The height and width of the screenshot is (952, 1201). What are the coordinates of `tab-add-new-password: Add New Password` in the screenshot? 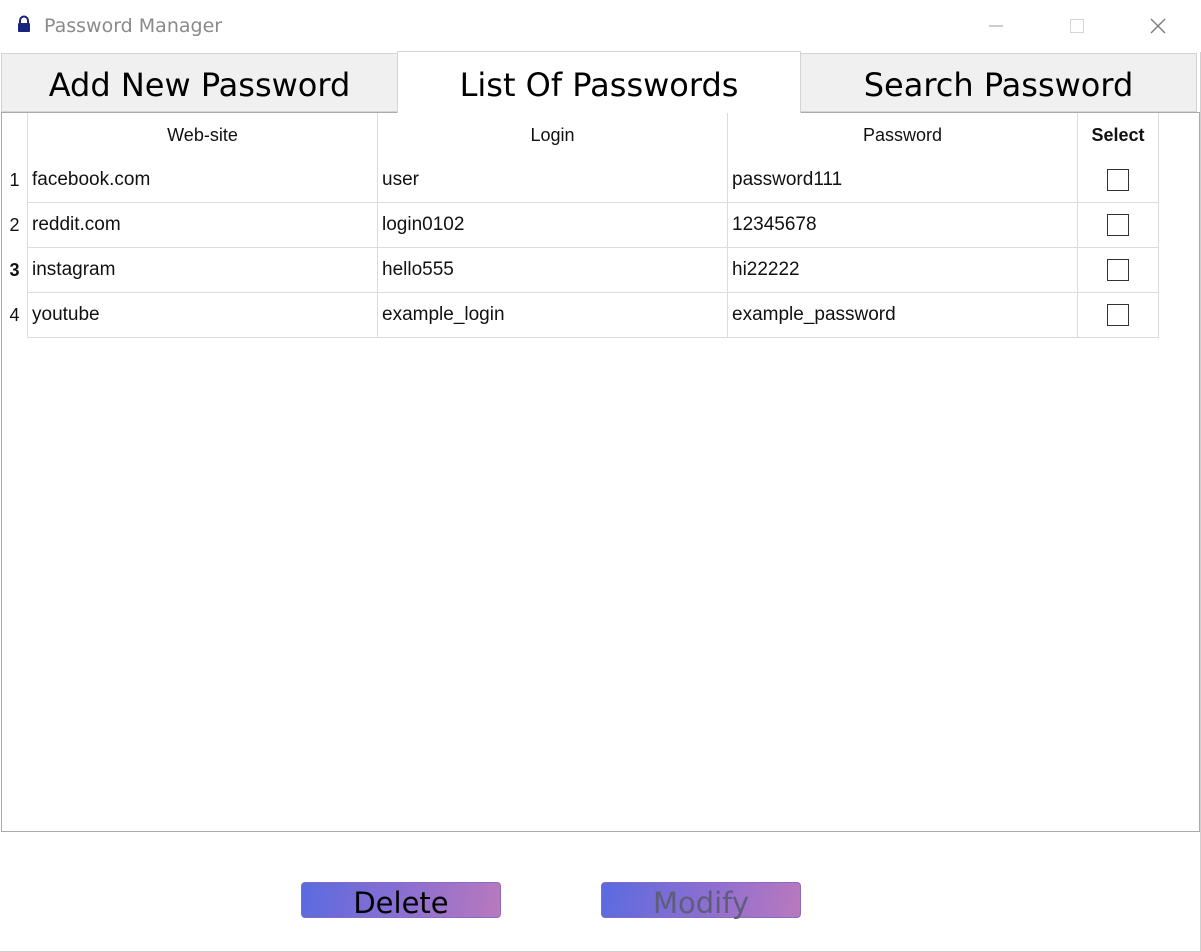 It's located at (199, 82).